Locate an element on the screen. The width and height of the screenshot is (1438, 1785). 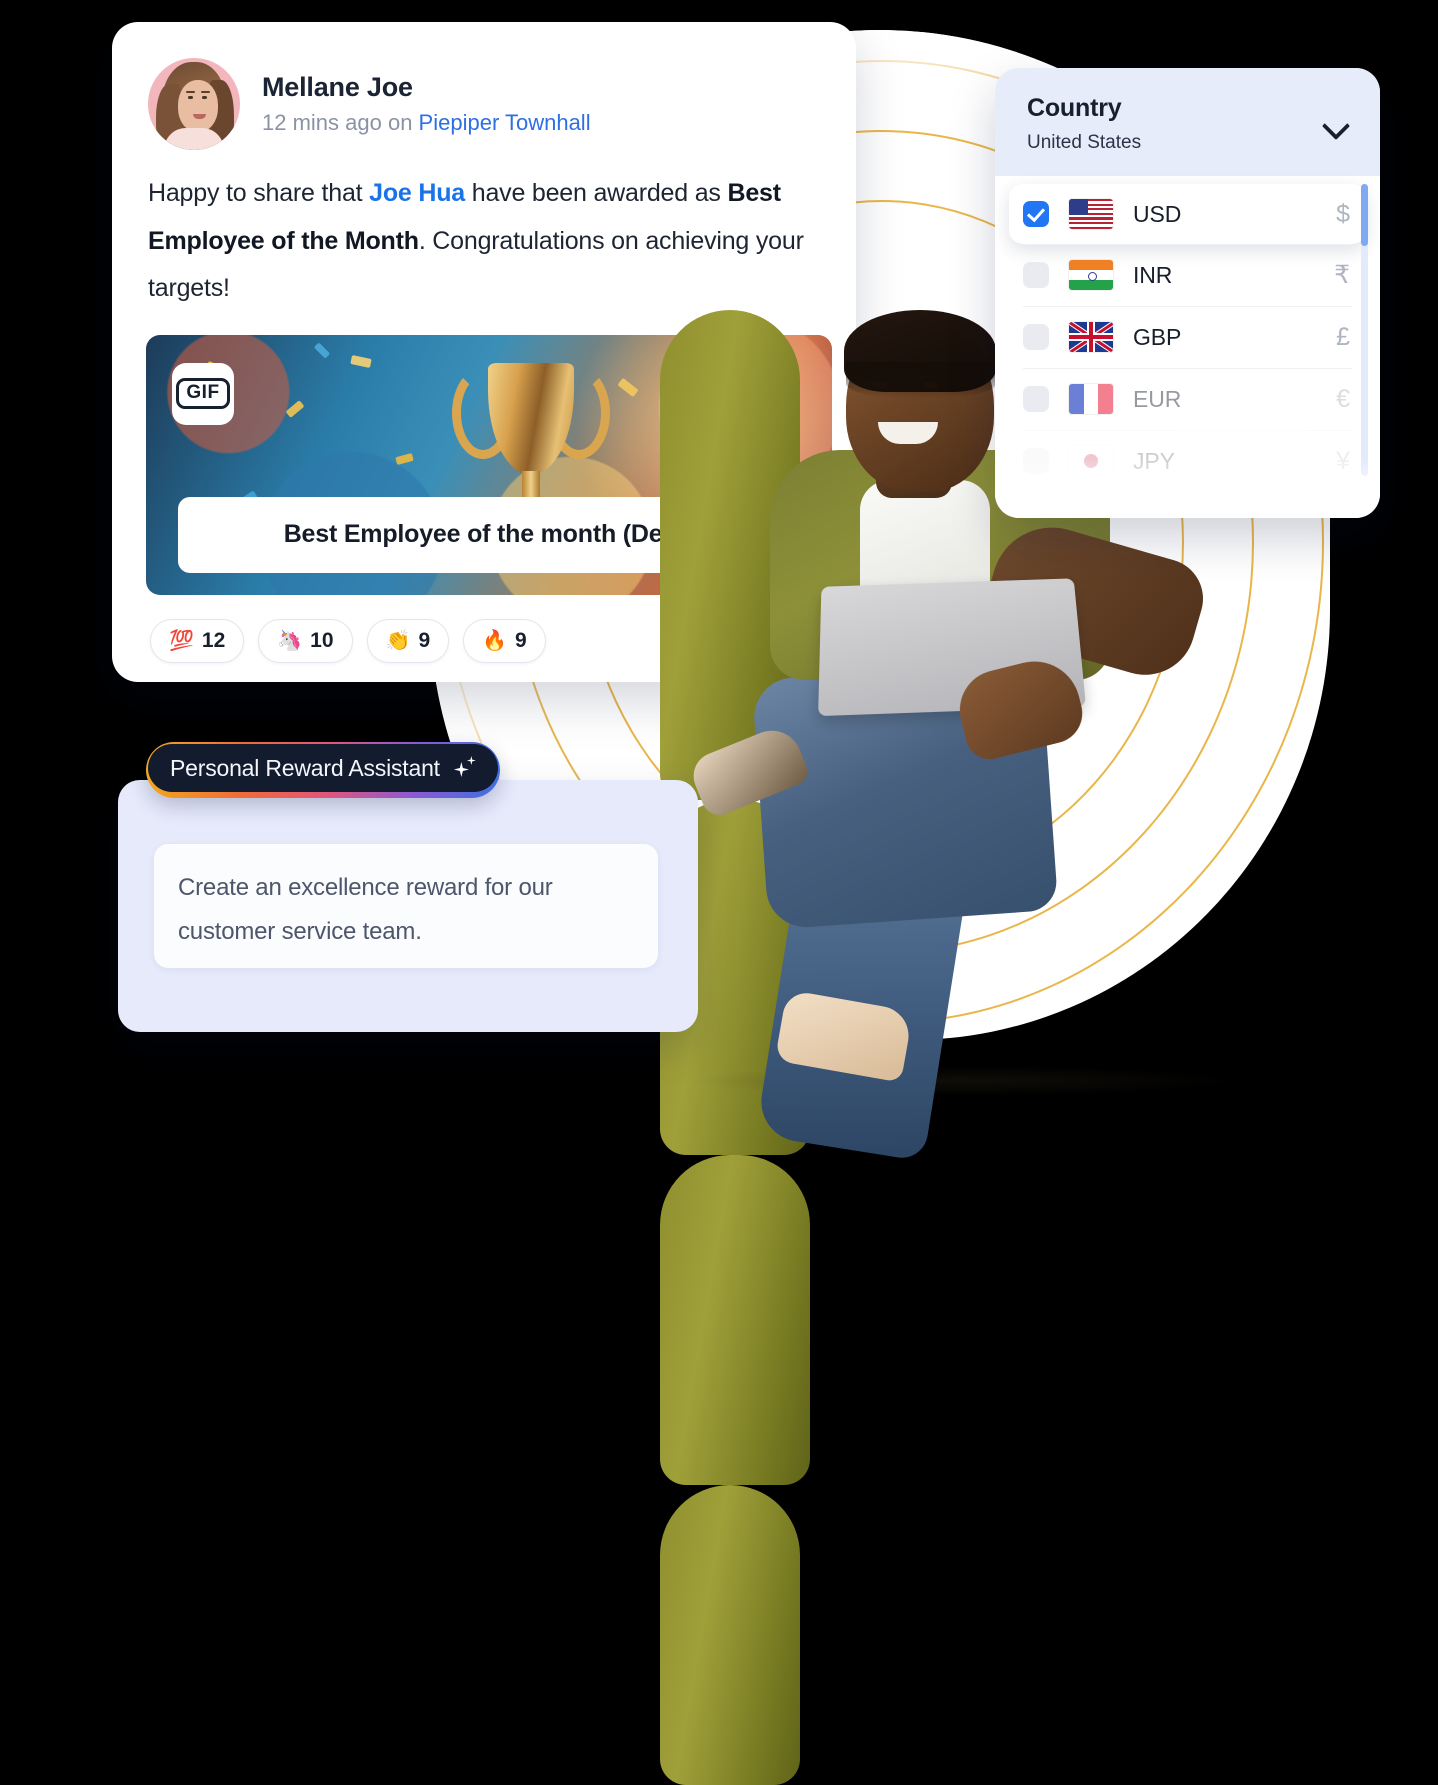
currency-code: USD is located at coordinates (1157, 213).